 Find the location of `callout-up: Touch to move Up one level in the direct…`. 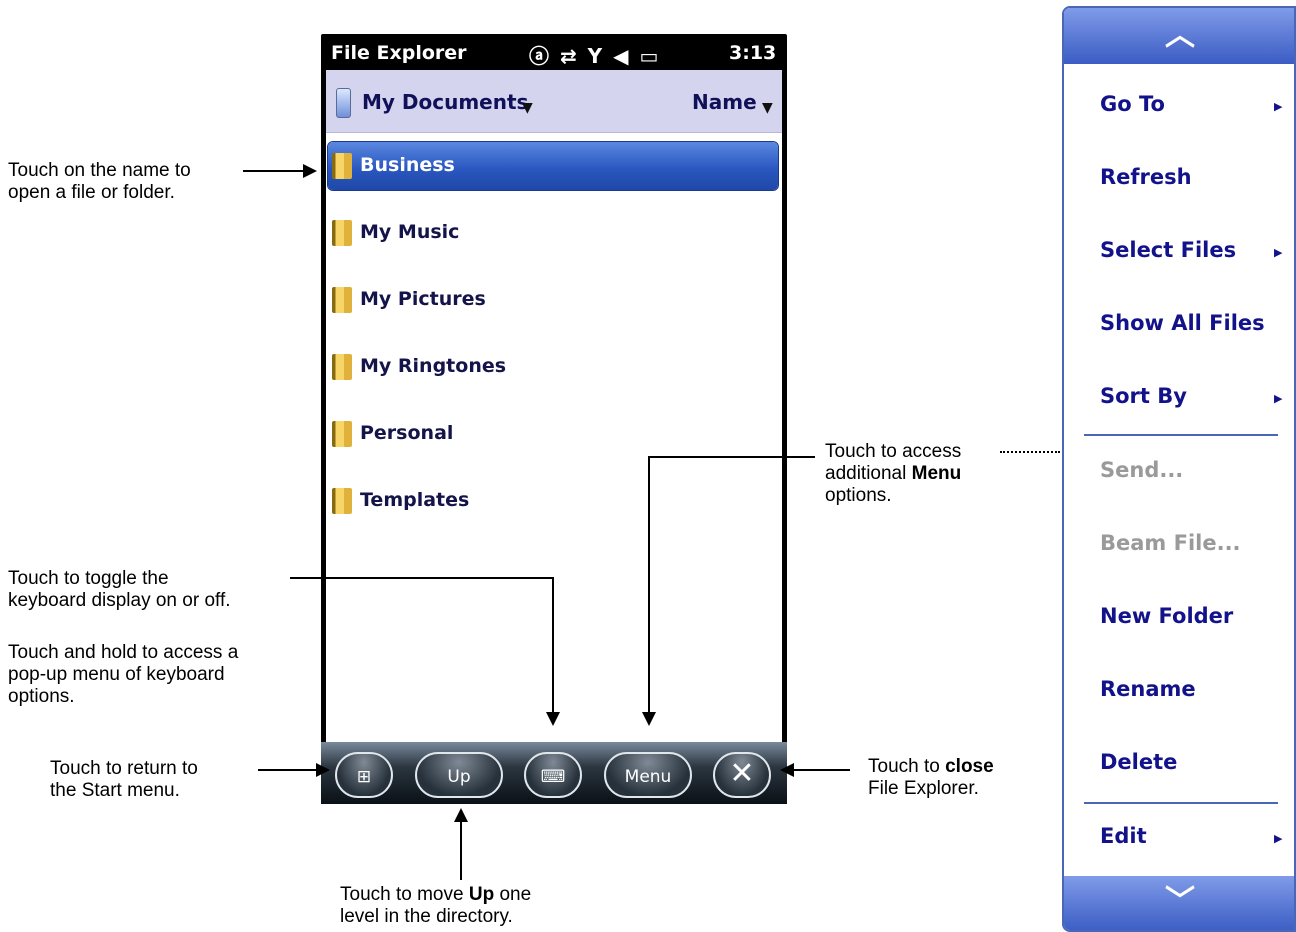

callout-up: Touch to move Up one level in the direct… is located at coordinates (435, 906).